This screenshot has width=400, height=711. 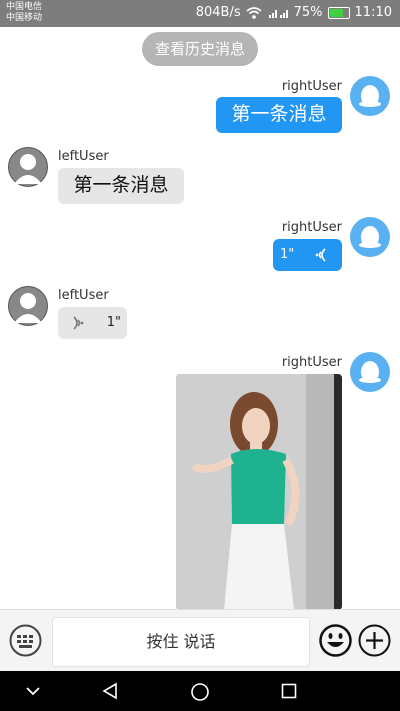 What do you see at coordinates (374, 640) in the screenshot?
I see `plus-icon` at bounding box center [374, 640].